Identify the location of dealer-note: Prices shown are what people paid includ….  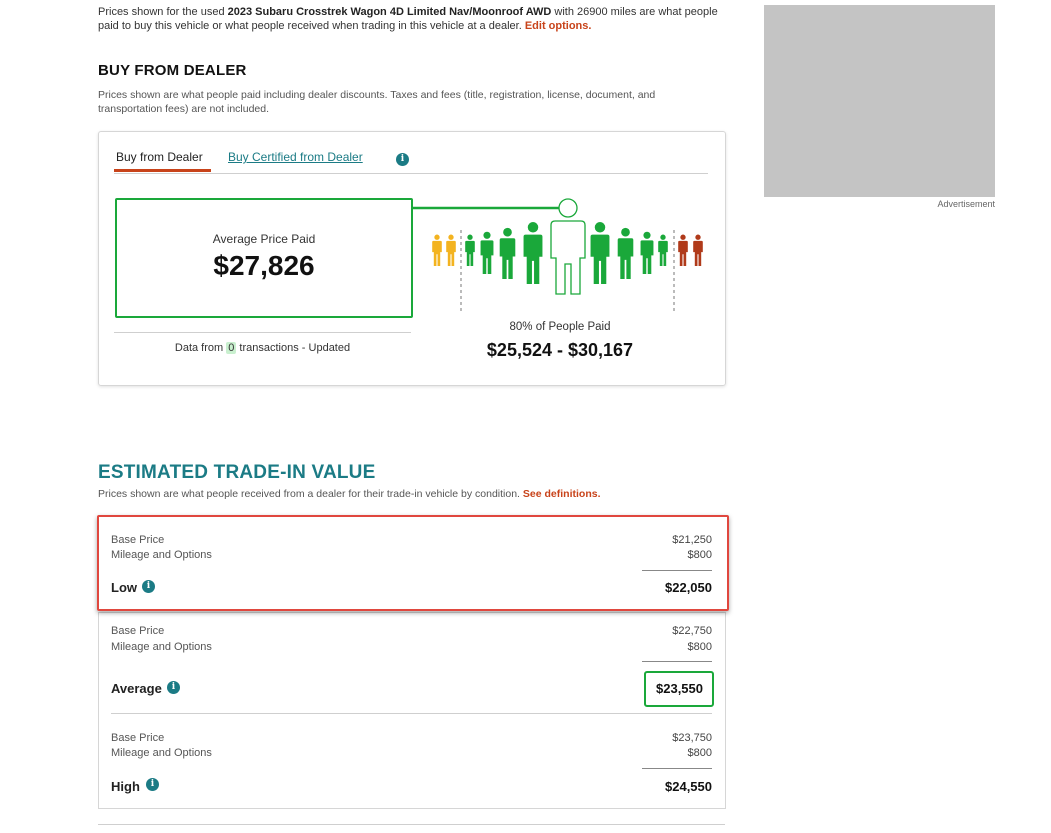
(377, 102).